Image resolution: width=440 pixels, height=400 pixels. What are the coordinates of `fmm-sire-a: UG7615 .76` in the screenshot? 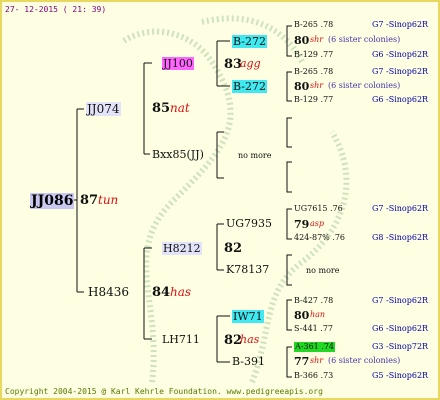 It's located at (318, 208).